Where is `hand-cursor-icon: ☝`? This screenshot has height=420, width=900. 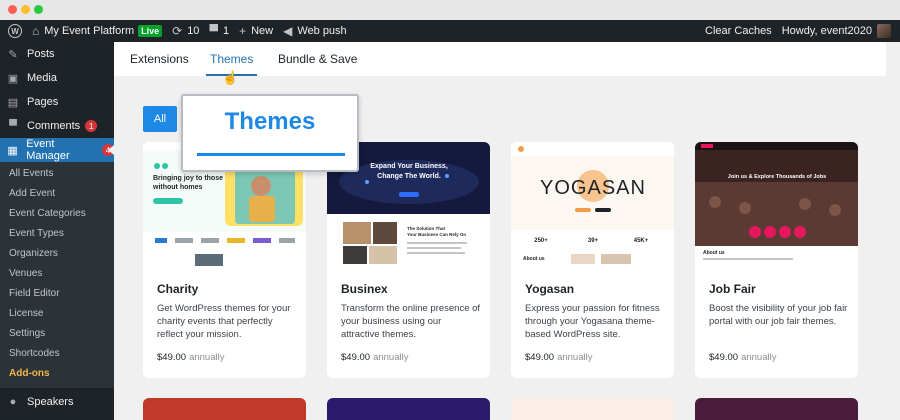 hand-cursor-icon: ☝ is located at coordinates (230, 77).